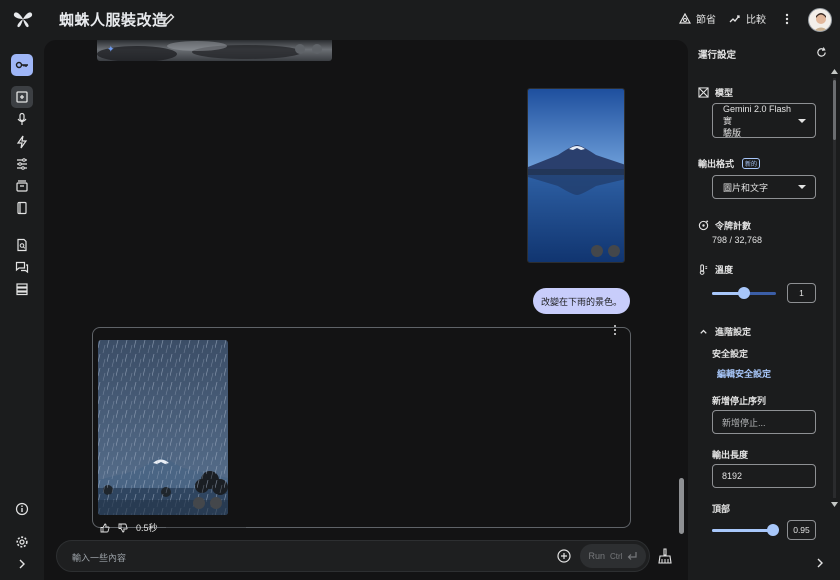  I want to click on run-button: Run Ctrl, so click(613, 556).